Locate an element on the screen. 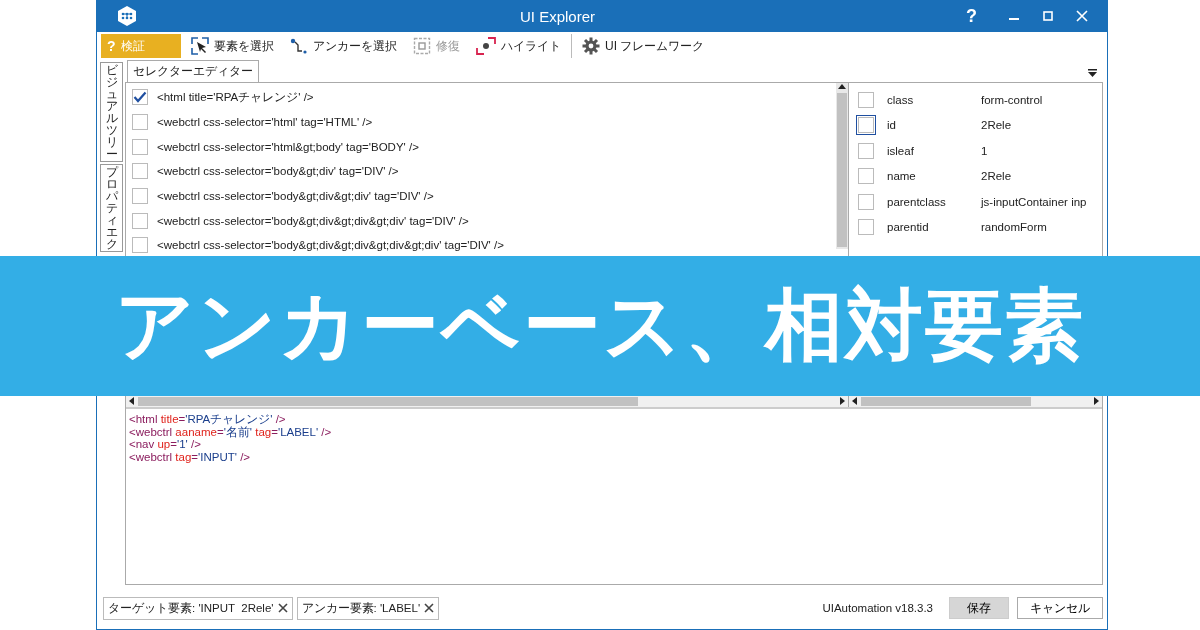 Image resolution: width=1200 pixels, height=630 pixels. selector-text: <webctrl css-selector='body&gt;div&gt;div&gt;div' tag='DIV' /> is located at coordinates (313, 220).